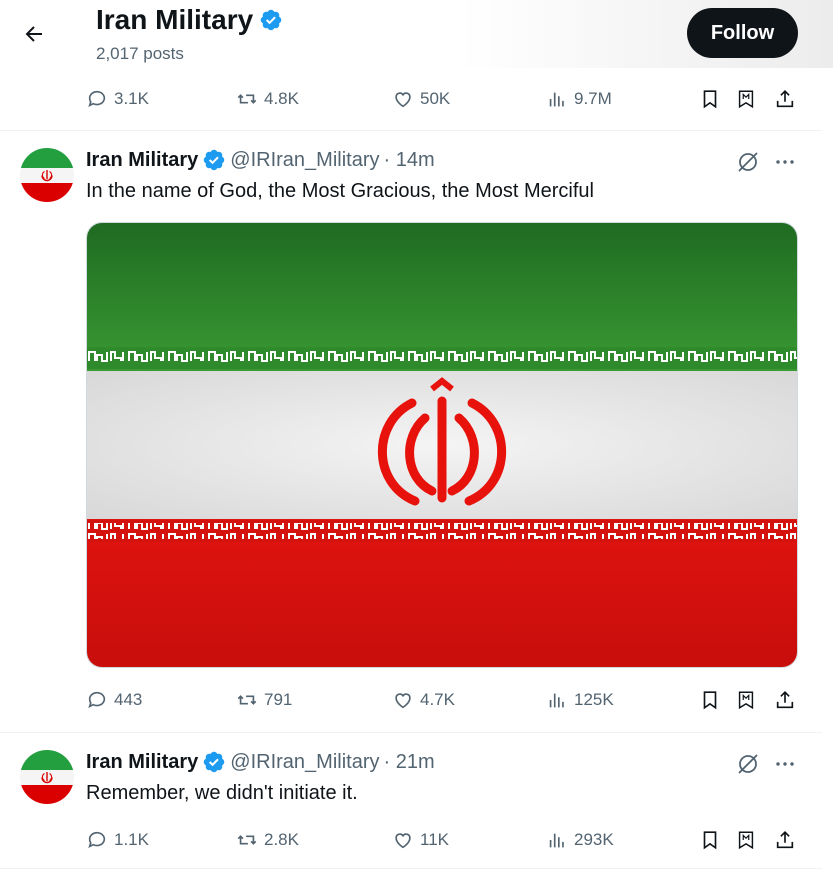 This screenshot has width=833, height=872. I want to click on back-button, so click(34, 34).